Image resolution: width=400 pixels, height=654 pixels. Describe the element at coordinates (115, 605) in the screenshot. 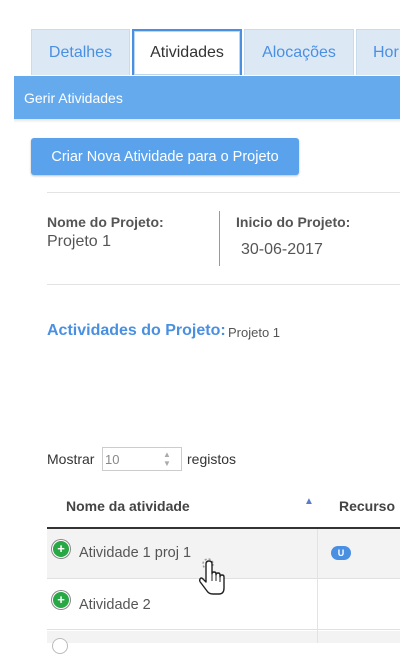

I see `activity-name-cell: Atividade 2` at that location.